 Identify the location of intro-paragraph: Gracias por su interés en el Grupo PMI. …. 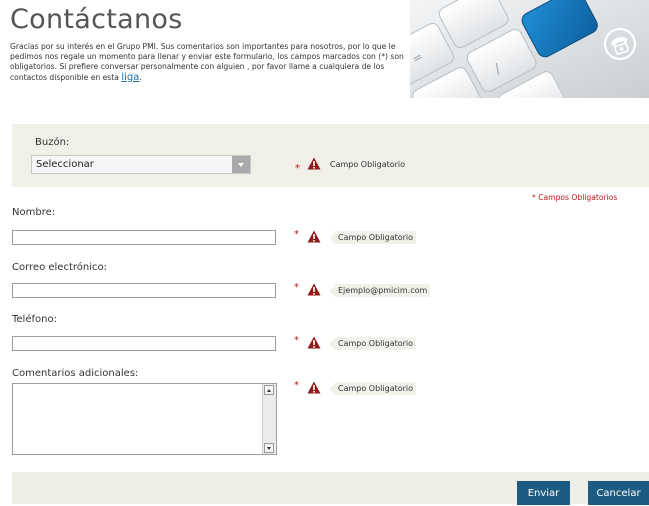
(207, 62).